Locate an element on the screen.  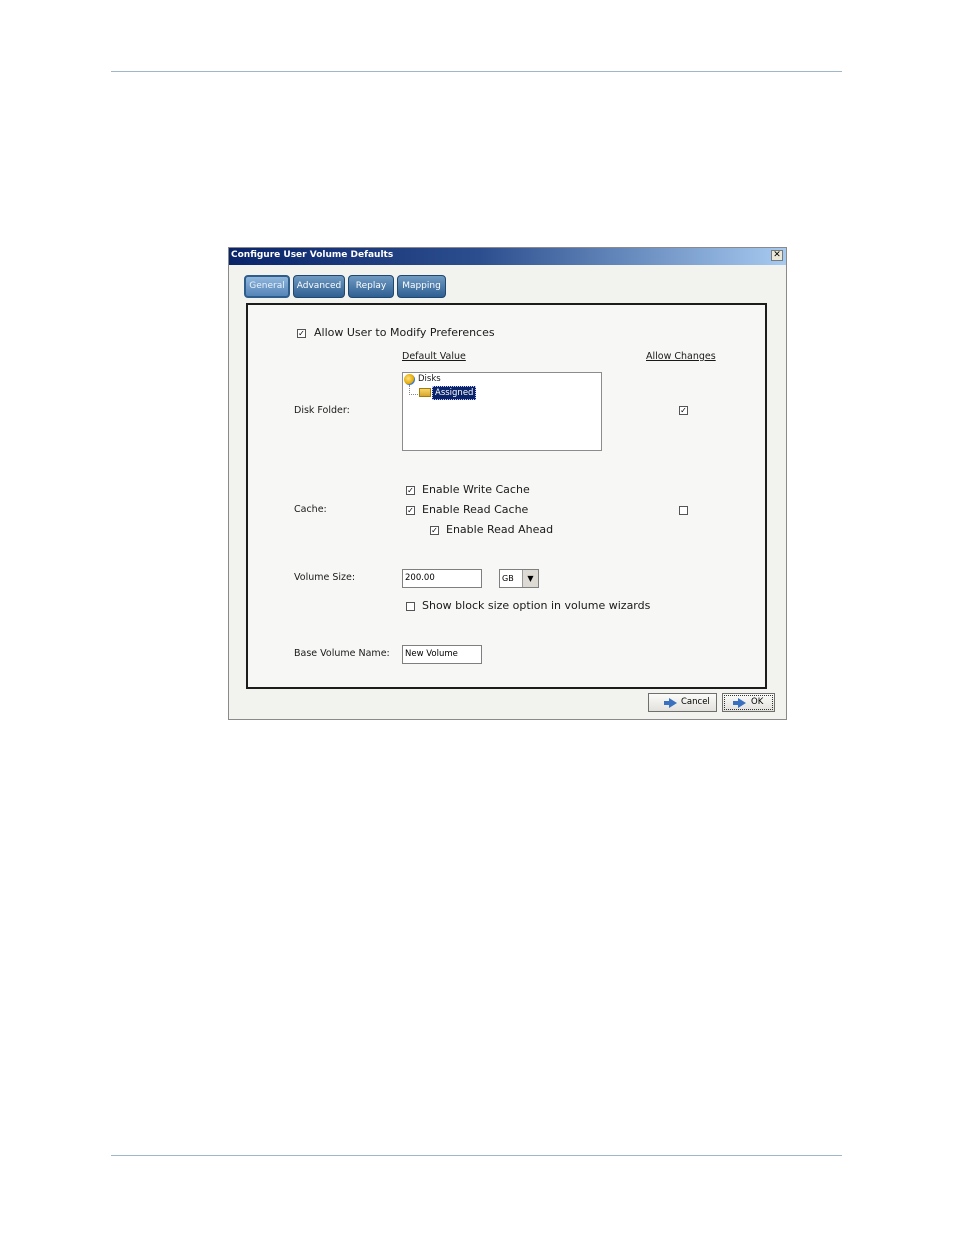
tab-mapping: Mapping is located at coordinates (421, 286).